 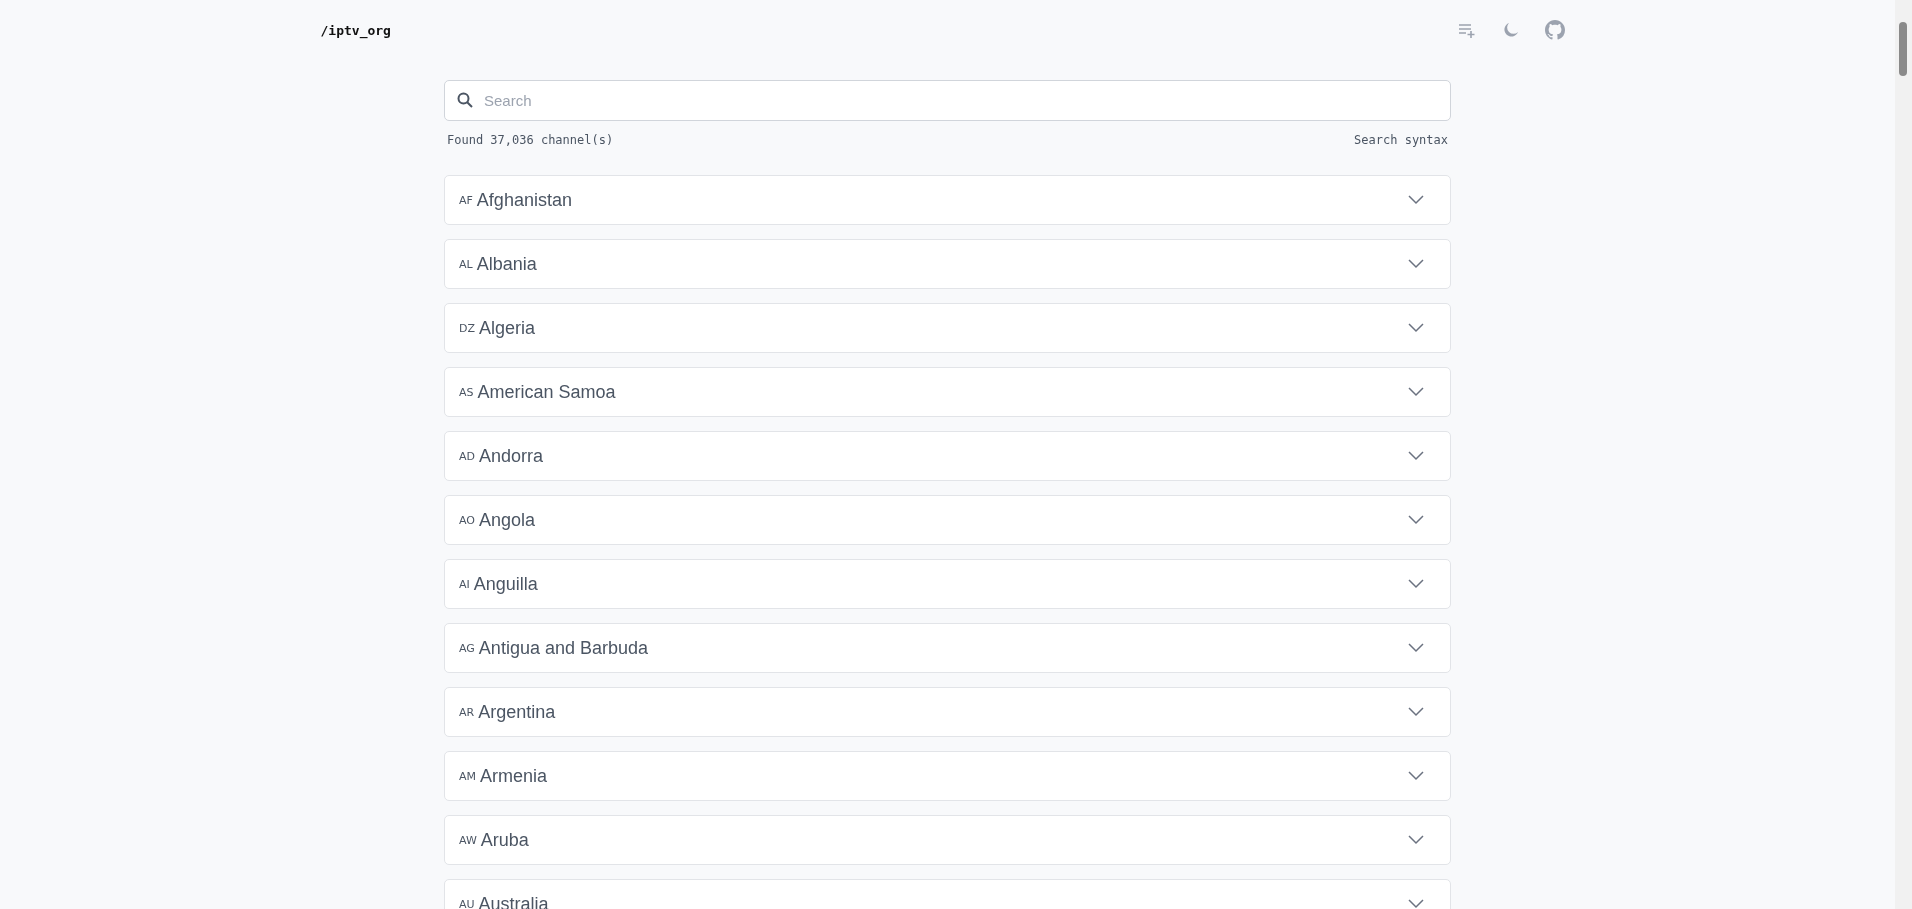 I want to click on country-name: Argentina, so click(x=517, y=712).